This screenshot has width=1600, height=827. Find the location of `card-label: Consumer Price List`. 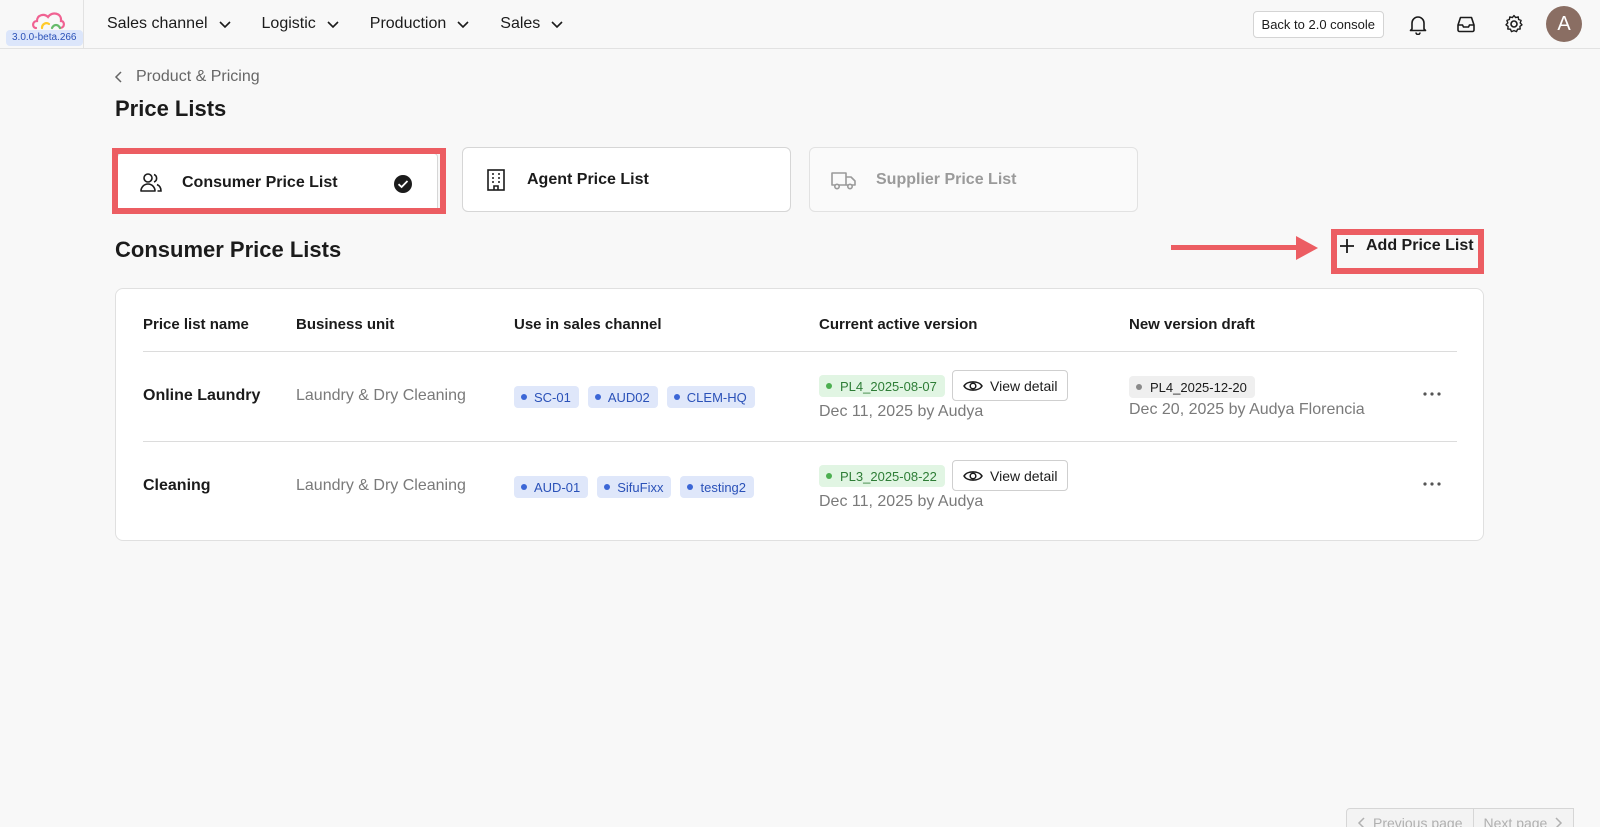

card-label: Consumer Price List is located at coordinates (260, 182).